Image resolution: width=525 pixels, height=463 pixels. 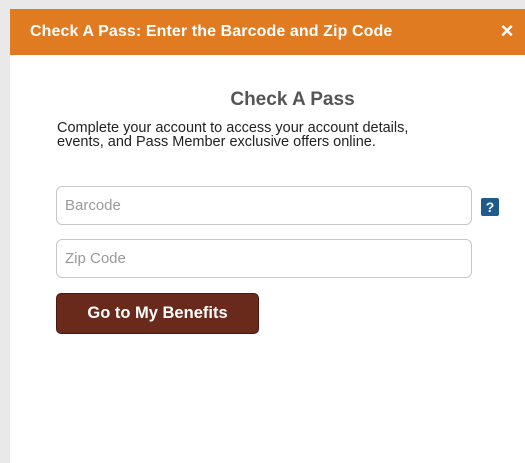 I want to click on barcode-input, so click(x=264, y=205).